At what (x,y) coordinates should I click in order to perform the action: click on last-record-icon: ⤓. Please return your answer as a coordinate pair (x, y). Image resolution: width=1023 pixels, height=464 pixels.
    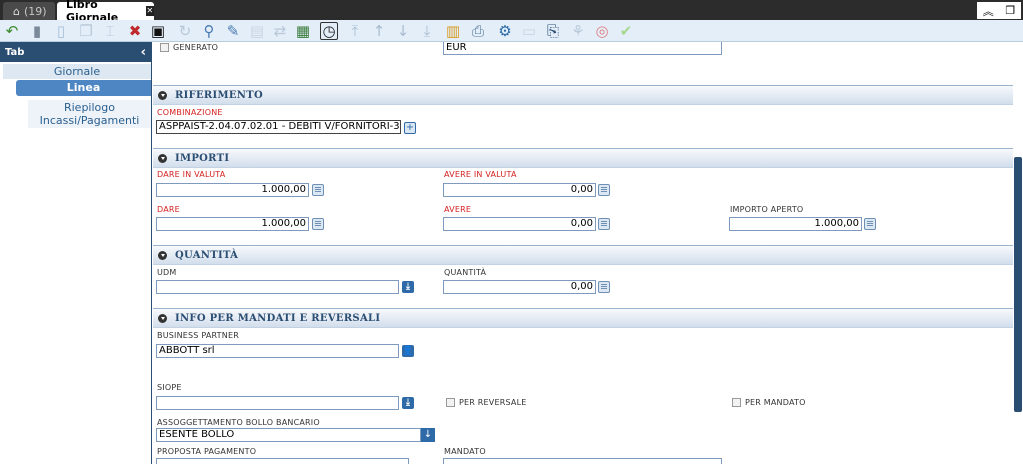
    Looking at the image, I should click on (427, 31).